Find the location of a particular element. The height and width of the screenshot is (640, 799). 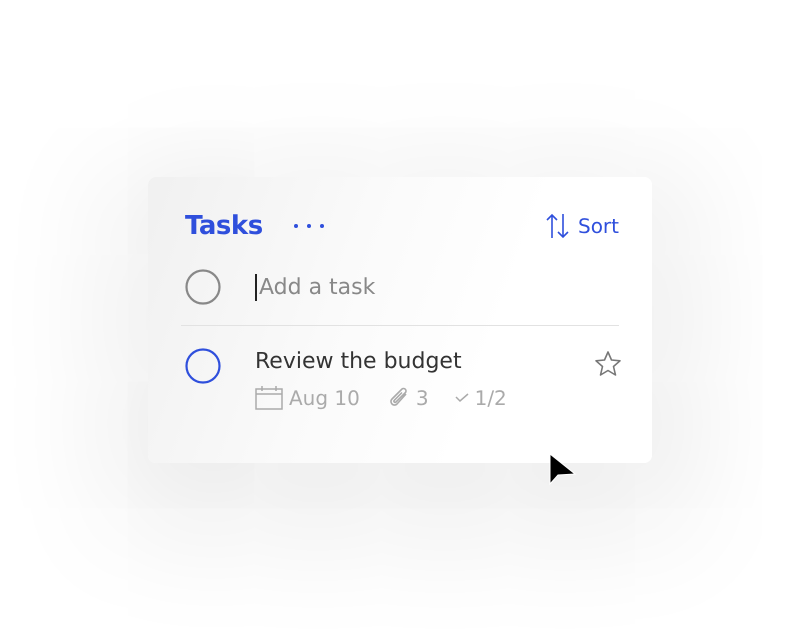

check-icon is located at coordinates (461, 398).